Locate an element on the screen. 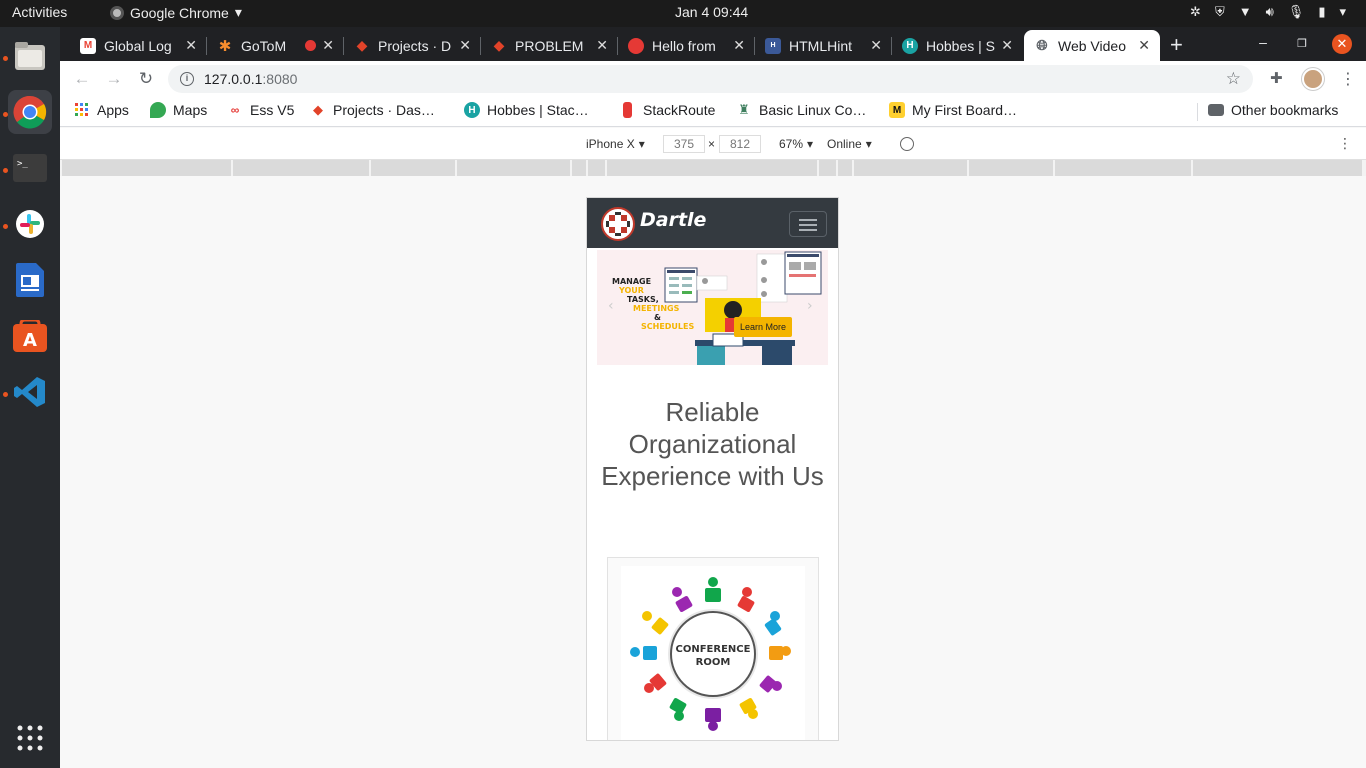 The width and height of the screenshot is (1366, 768). svg-text: A is located at coordinates (30, 340).